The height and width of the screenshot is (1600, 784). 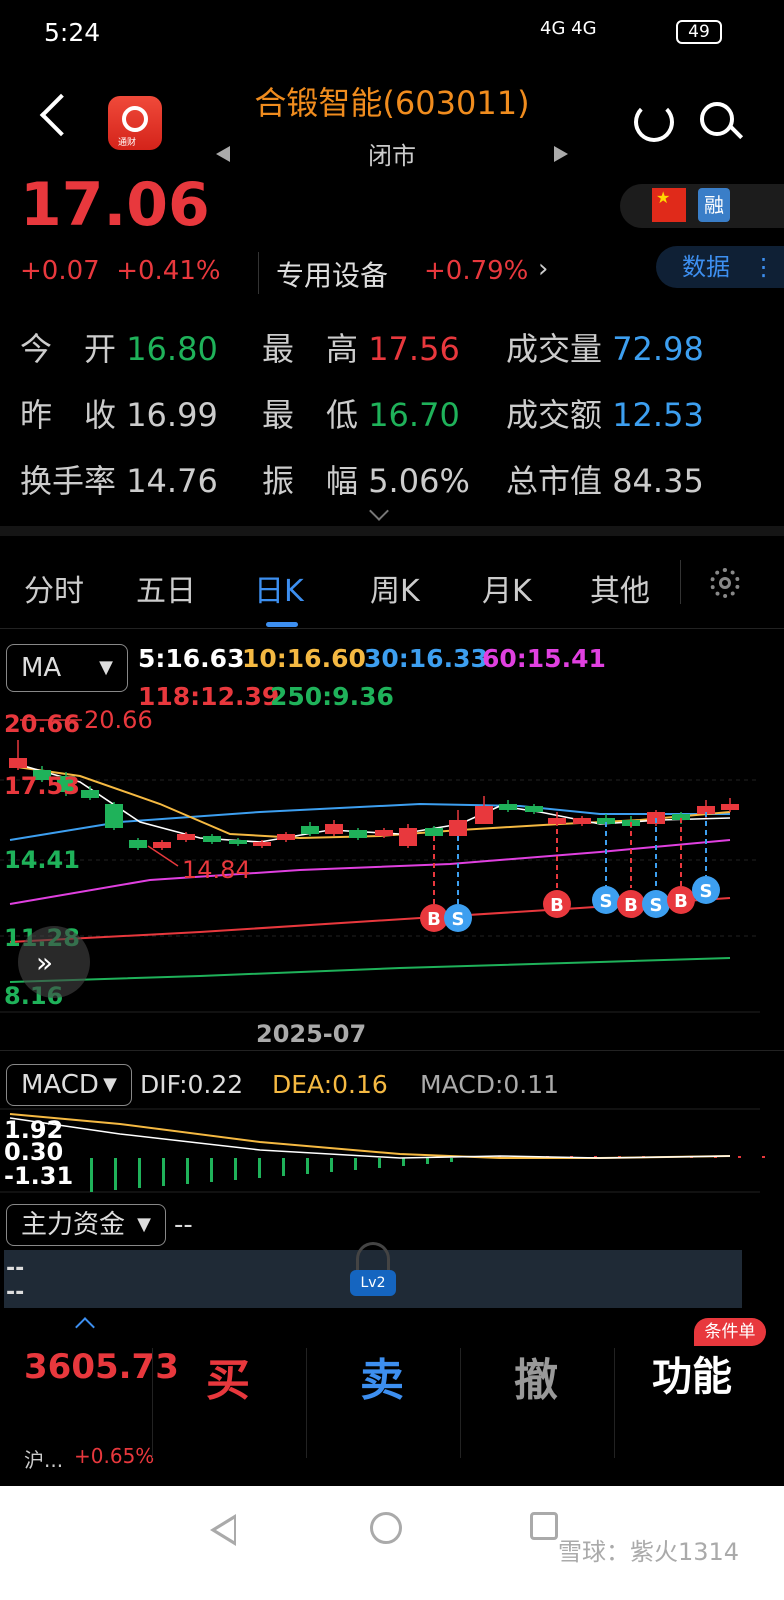 I want to click on lv2-badge: Lv2, so click(x=373, y=1283).